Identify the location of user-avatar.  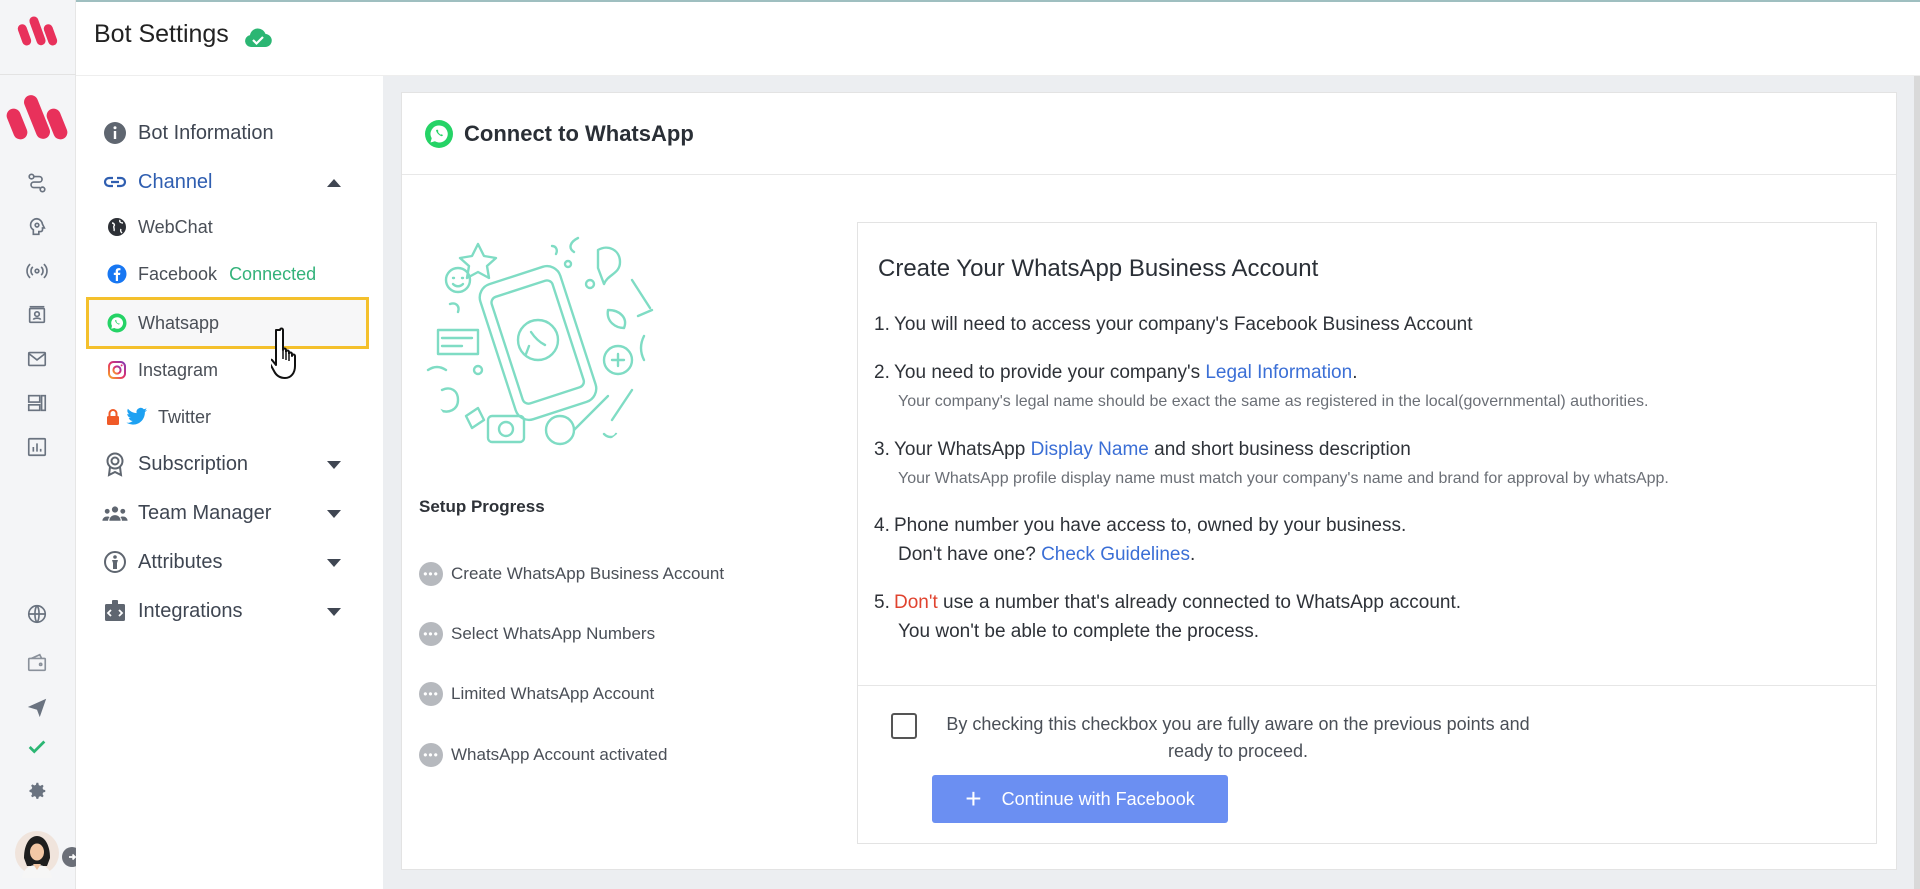
(37, 853).